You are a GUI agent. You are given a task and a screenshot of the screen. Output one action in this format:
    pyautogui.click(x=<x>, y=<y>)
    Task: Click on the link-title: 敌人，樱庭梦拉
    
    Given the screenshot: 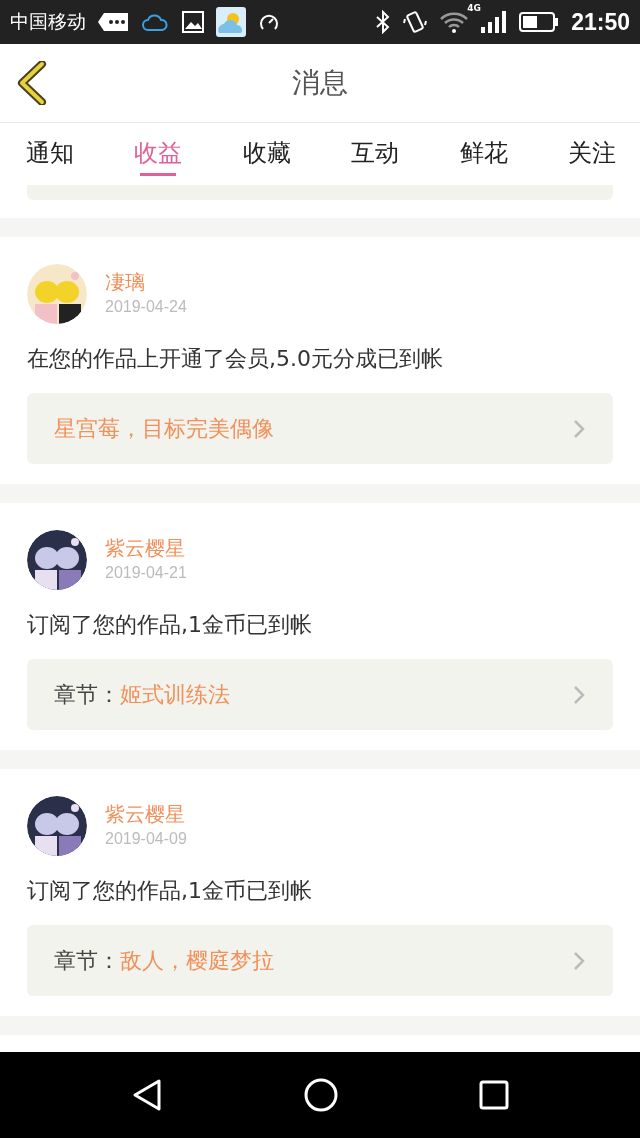 What is the action you would take?
    pyautogui.click(x=197, y=960)
    